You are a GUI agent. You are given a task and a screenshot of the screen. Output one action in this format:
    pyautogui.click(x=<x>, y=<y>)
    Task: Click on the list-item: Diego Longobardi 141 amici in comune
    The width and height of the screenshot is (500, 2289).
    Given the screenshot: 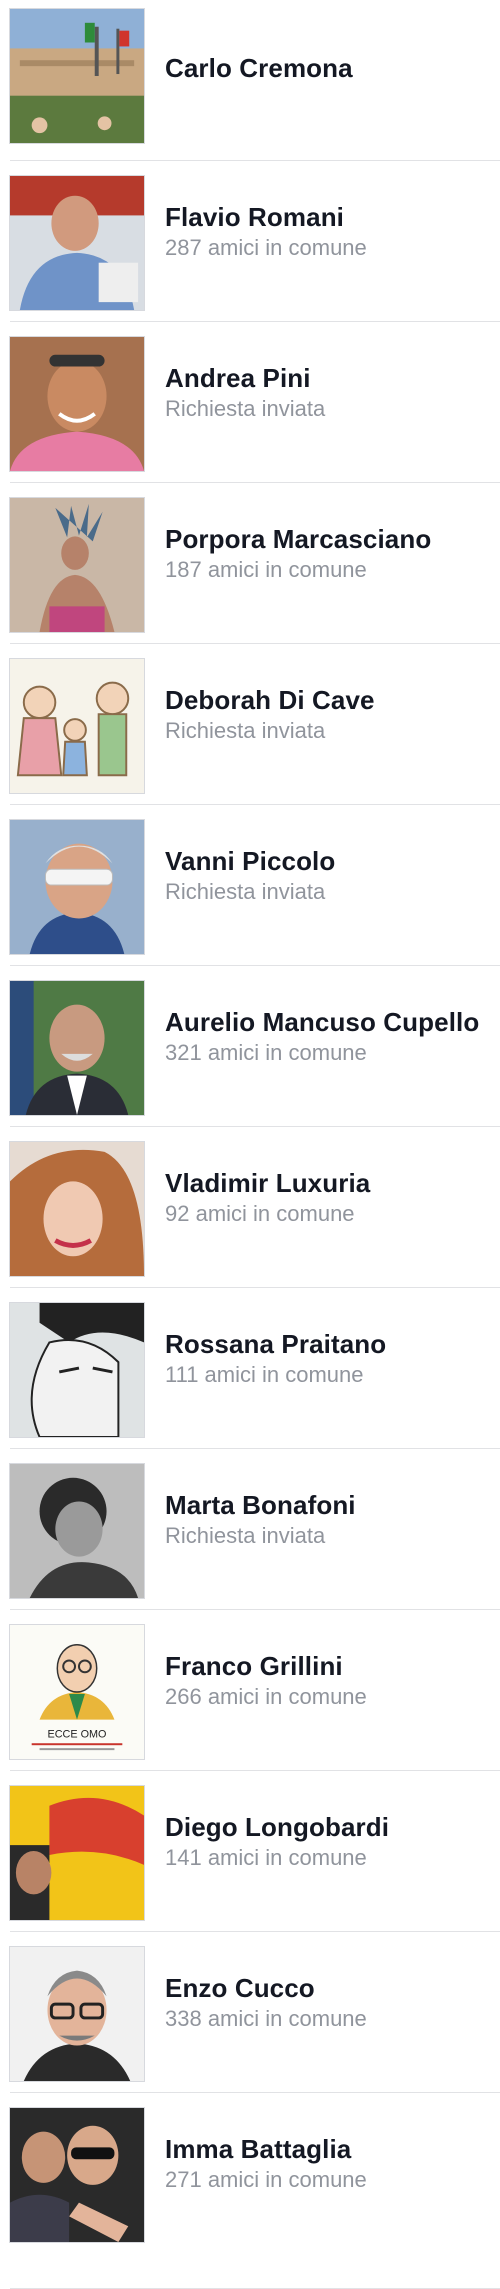 What is the action you would take?
    pyautogui.click(x=250, y=1851)
    